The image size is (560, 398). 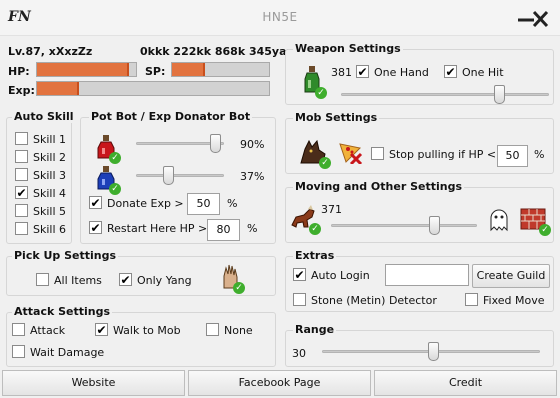 I want to click on walk-to-mob-checkbox: ✔, so click(x=101, y=329).